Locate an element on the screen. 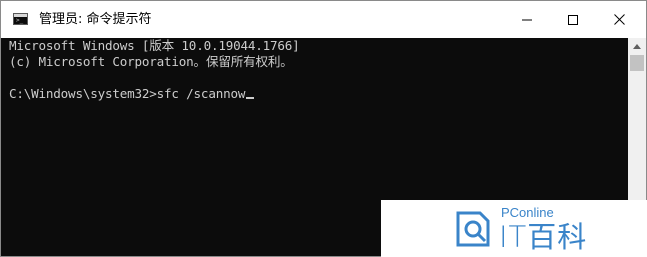 Image resolution: width=647 pixels, height=257 pixels. pconline-logo-icon is located at coordinates (473, 229).